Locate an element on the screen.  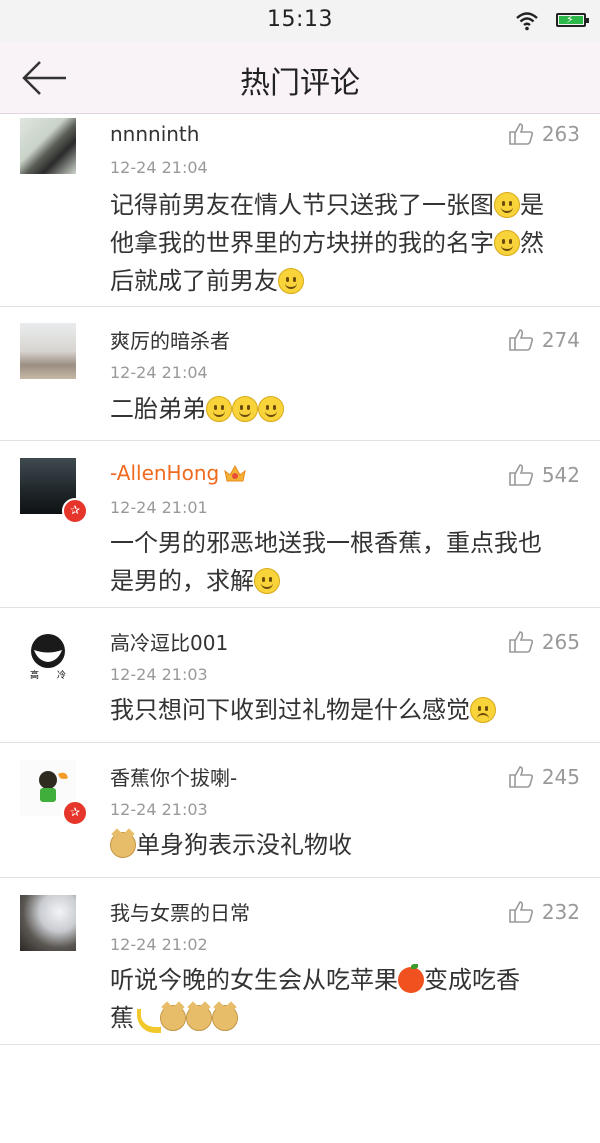
avatar-image: 高 冷 is located at coordinates (48, 653).